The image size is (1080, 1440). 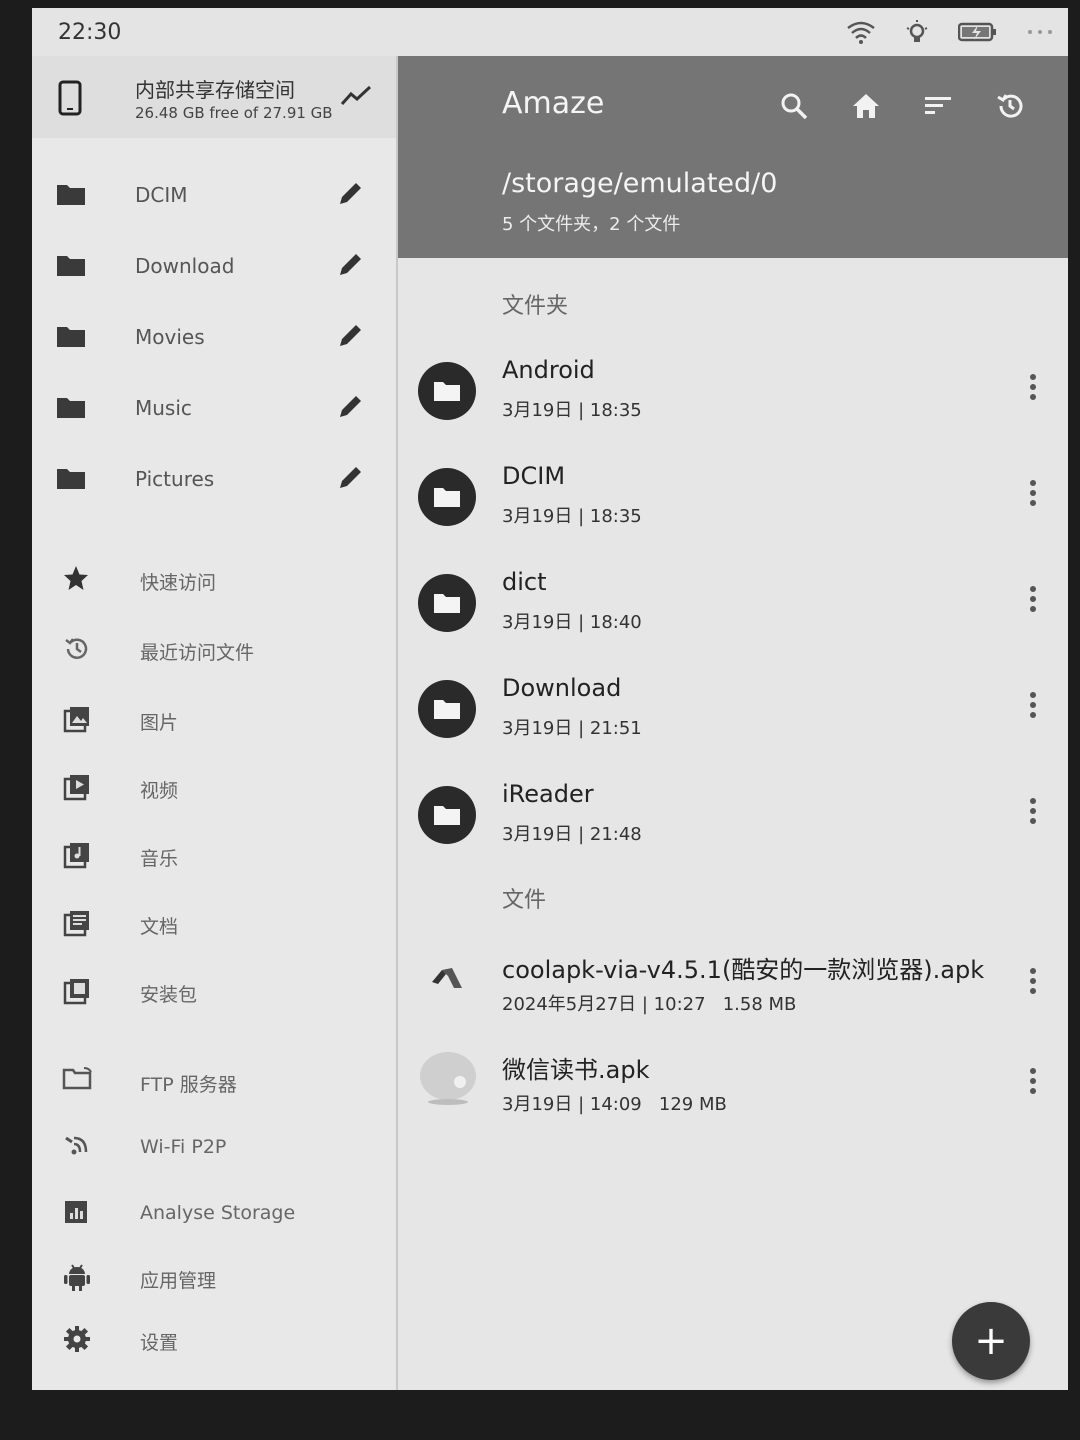 I want to click on sidebar-folder-pictures: Pictures, so click(x=214, y=480).